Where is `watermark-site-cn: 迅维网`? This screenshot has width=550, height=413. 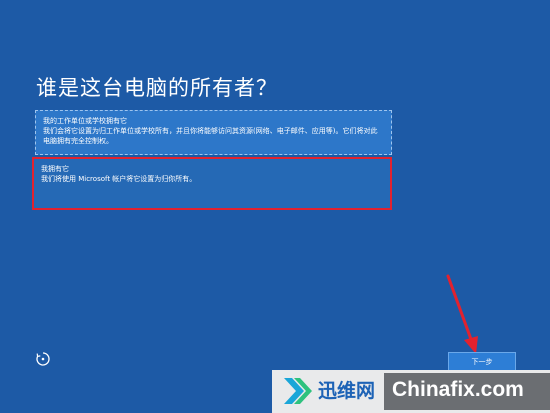 watermark-site-cn: 迅维网 is located at coordinates (347, 391).